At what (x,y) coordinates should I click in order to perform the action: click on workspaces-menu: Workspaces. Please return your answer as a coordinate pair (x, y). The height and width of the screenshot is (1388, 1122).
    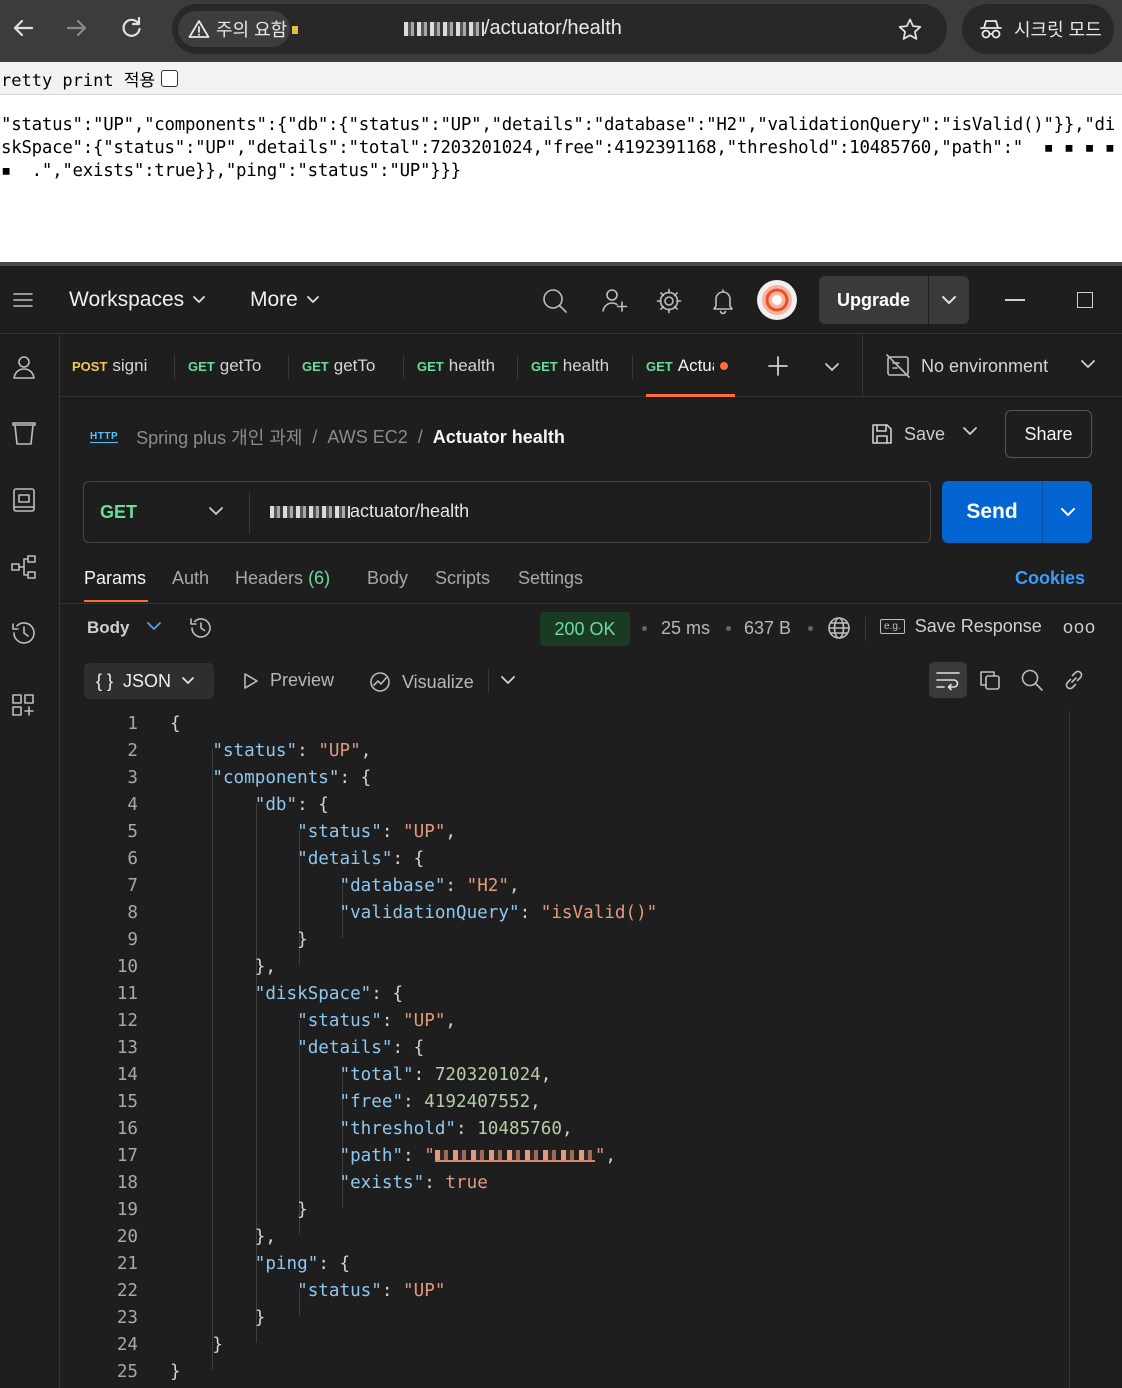
    Looking at the image, I should click on (137, 300).